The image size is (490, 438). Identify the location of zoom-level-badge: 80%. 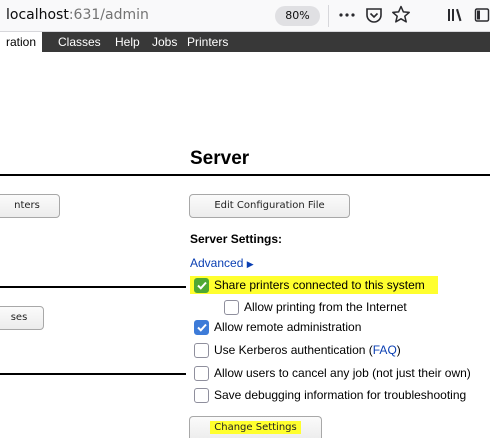
(297, 16).